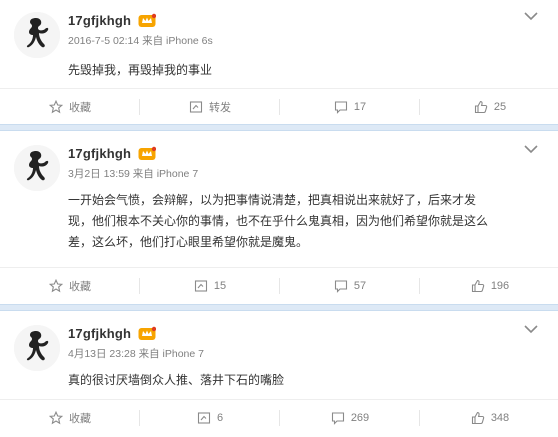 The image size is (558, 437). What do you see at coordinates (350, 286) in the screenshot?
I see `comment-button: 57` at bounding box center [350, 286].